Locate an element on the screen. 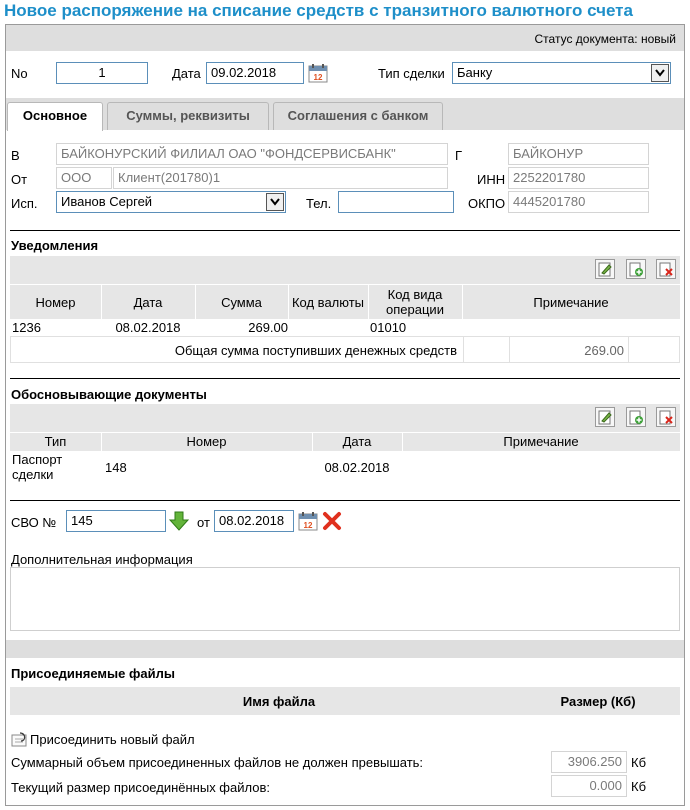 The width and height of the screenshot is (690, 810). svo-from-label: от is located at coordinates (203, 522).